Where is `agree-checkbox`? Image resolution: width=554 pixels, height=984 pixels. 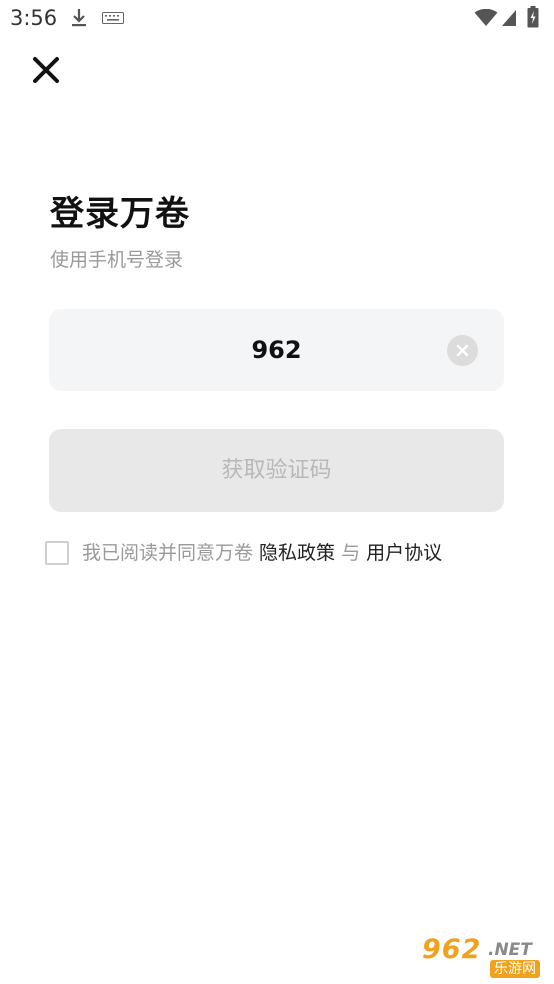 agree-checkbox is located at coordinates (57, 553).